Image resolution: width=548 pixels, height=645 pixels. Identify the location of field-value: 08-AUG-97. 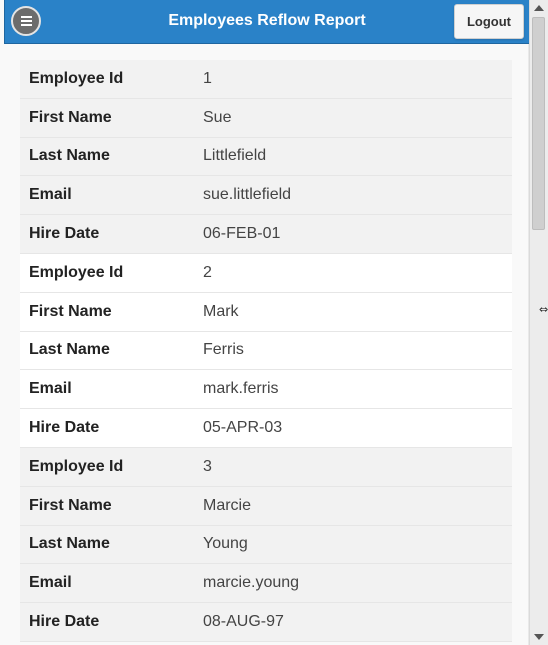
(243, 622).